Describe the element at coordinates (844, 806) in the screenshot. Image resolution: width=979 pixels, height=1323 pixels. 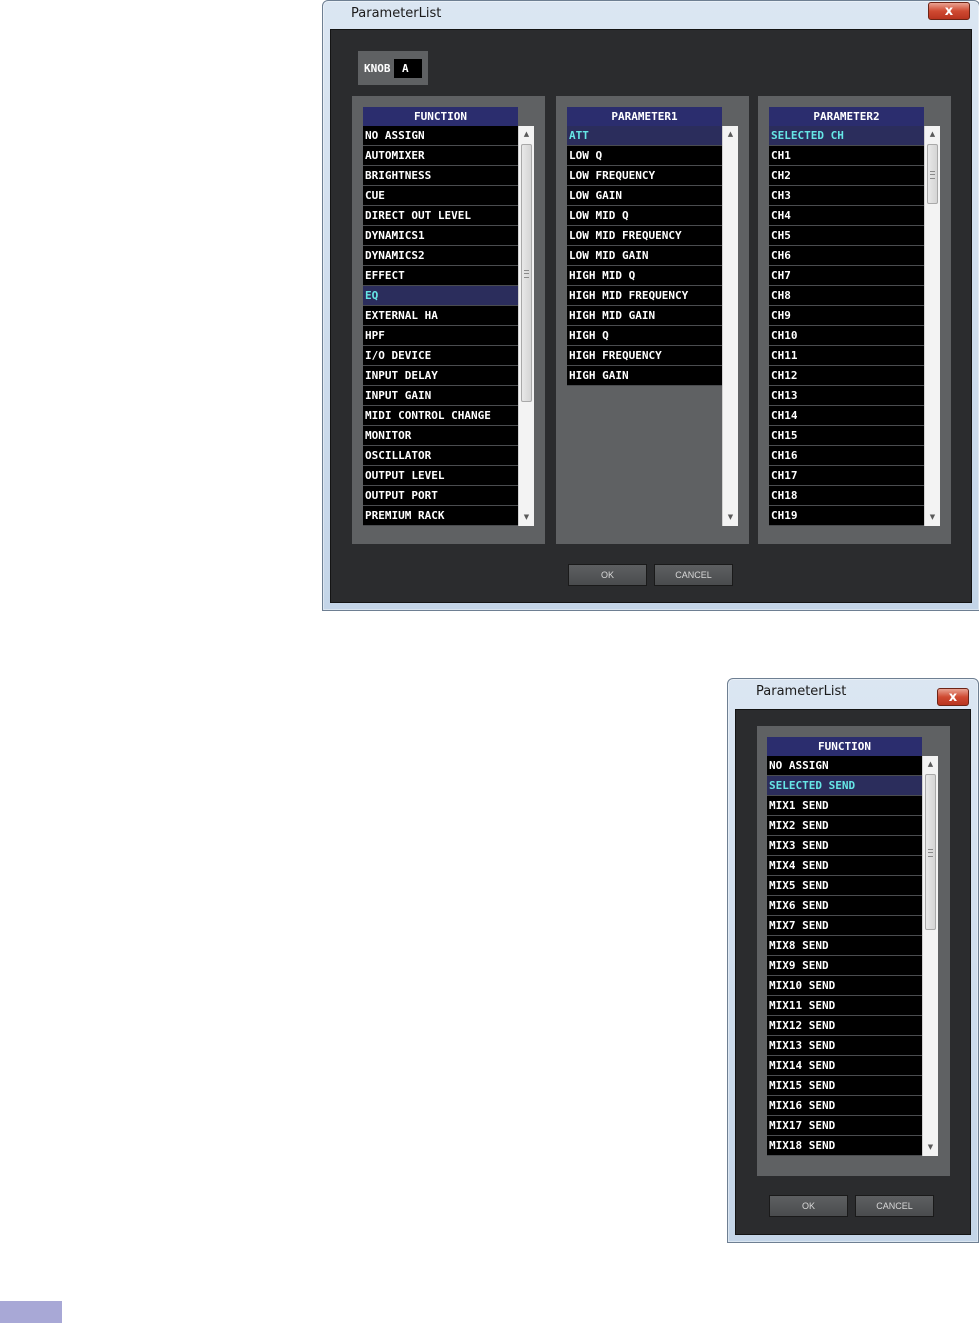
I see `list-item: MIX1 SEND` at that location.